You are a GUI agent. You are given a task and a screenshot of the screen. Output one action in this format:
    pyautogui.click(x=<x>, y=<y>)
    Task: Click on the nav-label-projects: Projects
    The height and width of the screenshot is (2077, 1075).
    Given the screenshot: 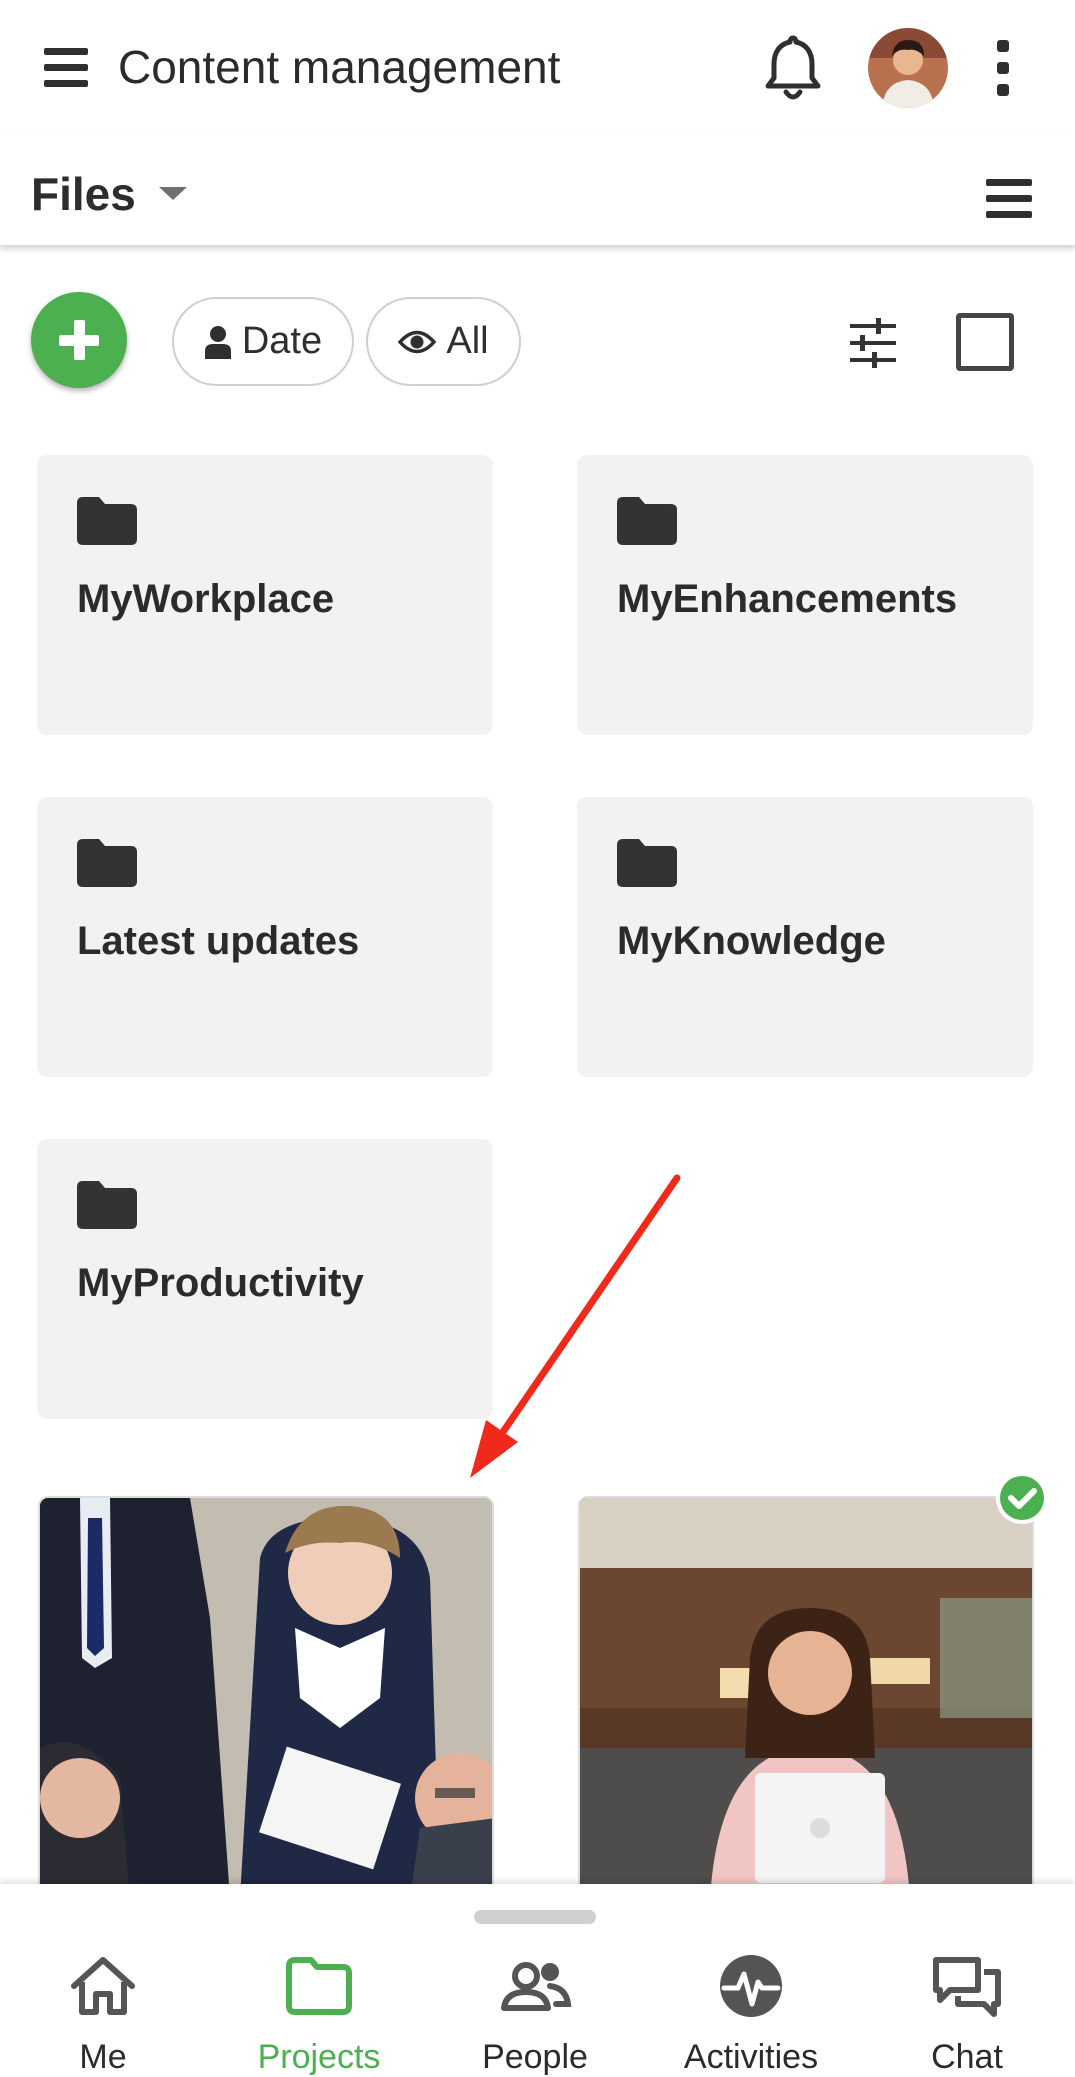 What is the action you would take?
    pyautogui.click(x=319, y=2057)
    